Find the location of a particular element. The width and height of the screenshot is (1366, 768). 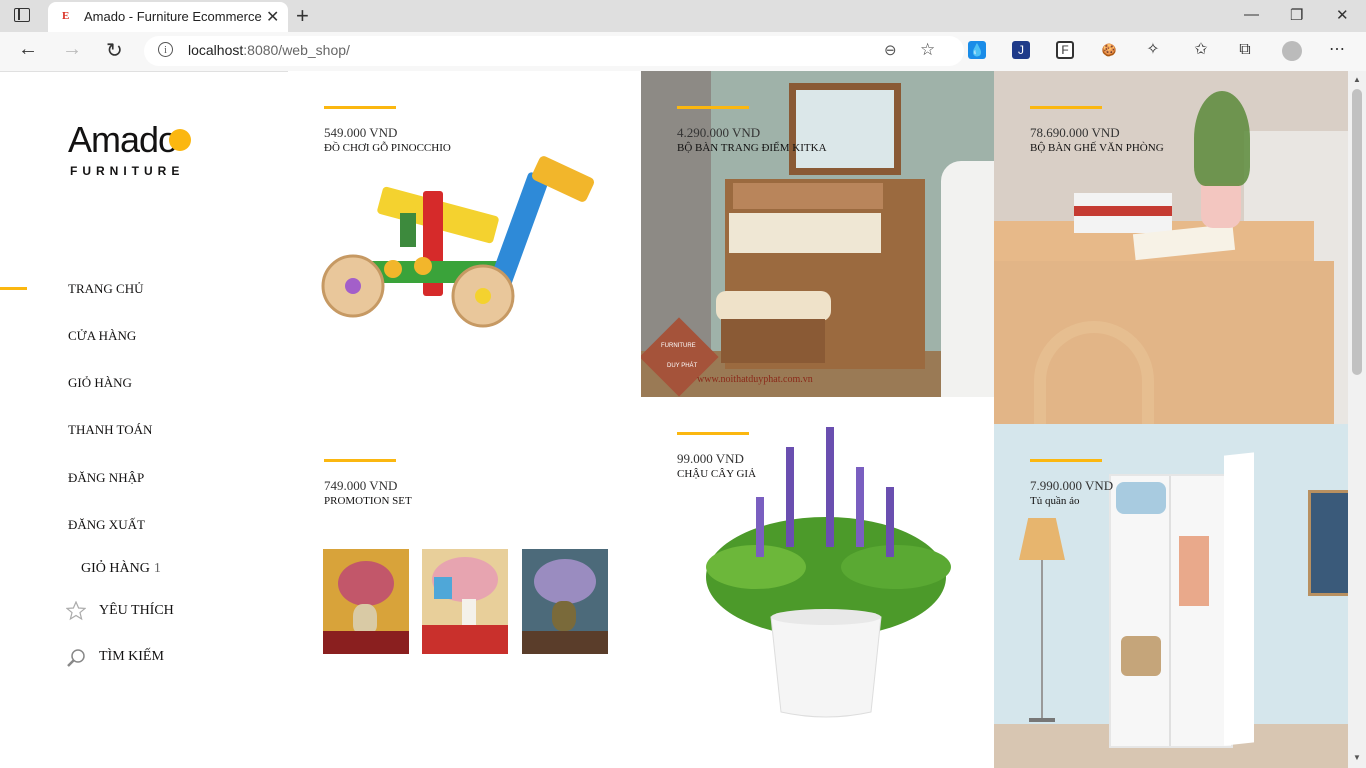

product-card: 99.000 VND CHẬU CÂY GIẢ is located at coordinates (817, 582).